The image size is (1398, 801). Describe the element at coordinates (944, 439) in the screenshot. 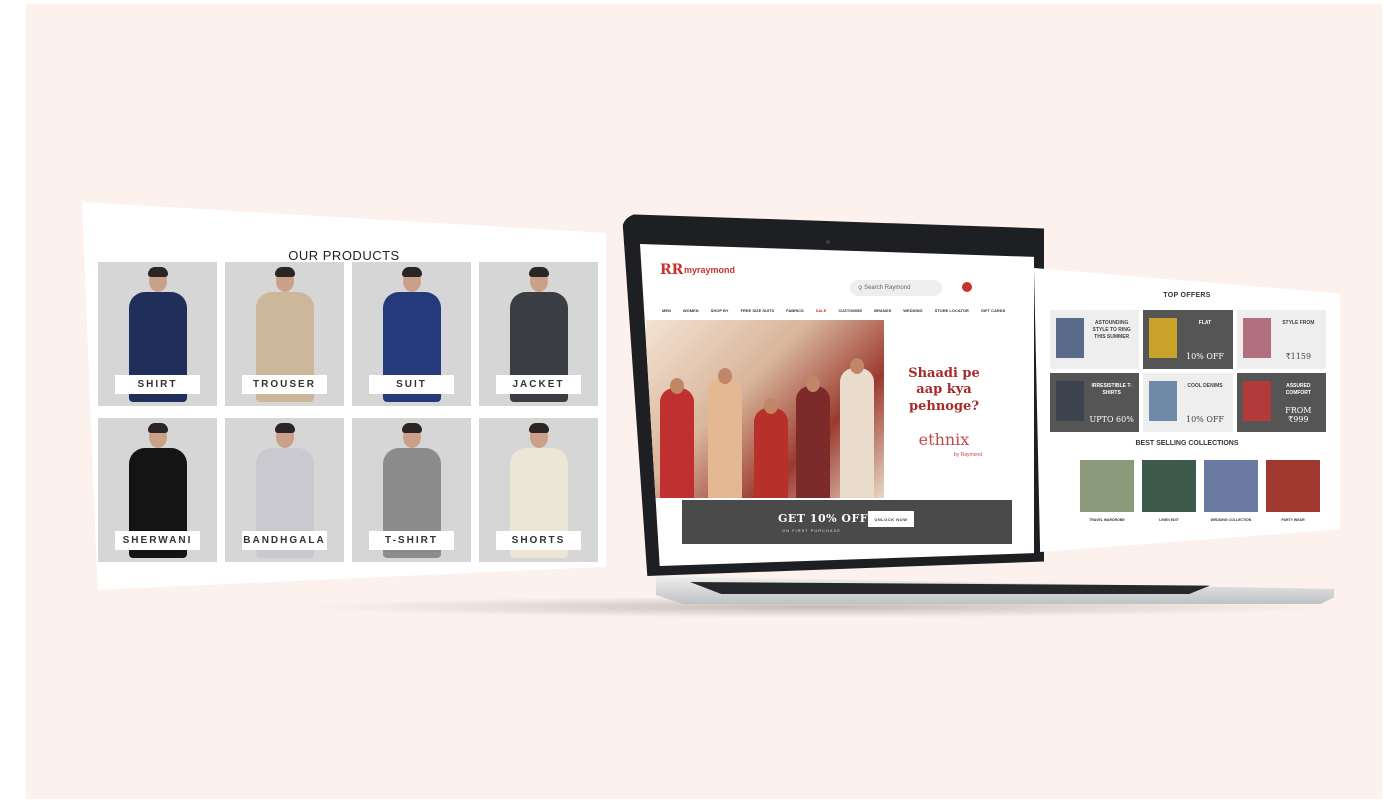

I see `ethnix-logo: ethnix` at that location.